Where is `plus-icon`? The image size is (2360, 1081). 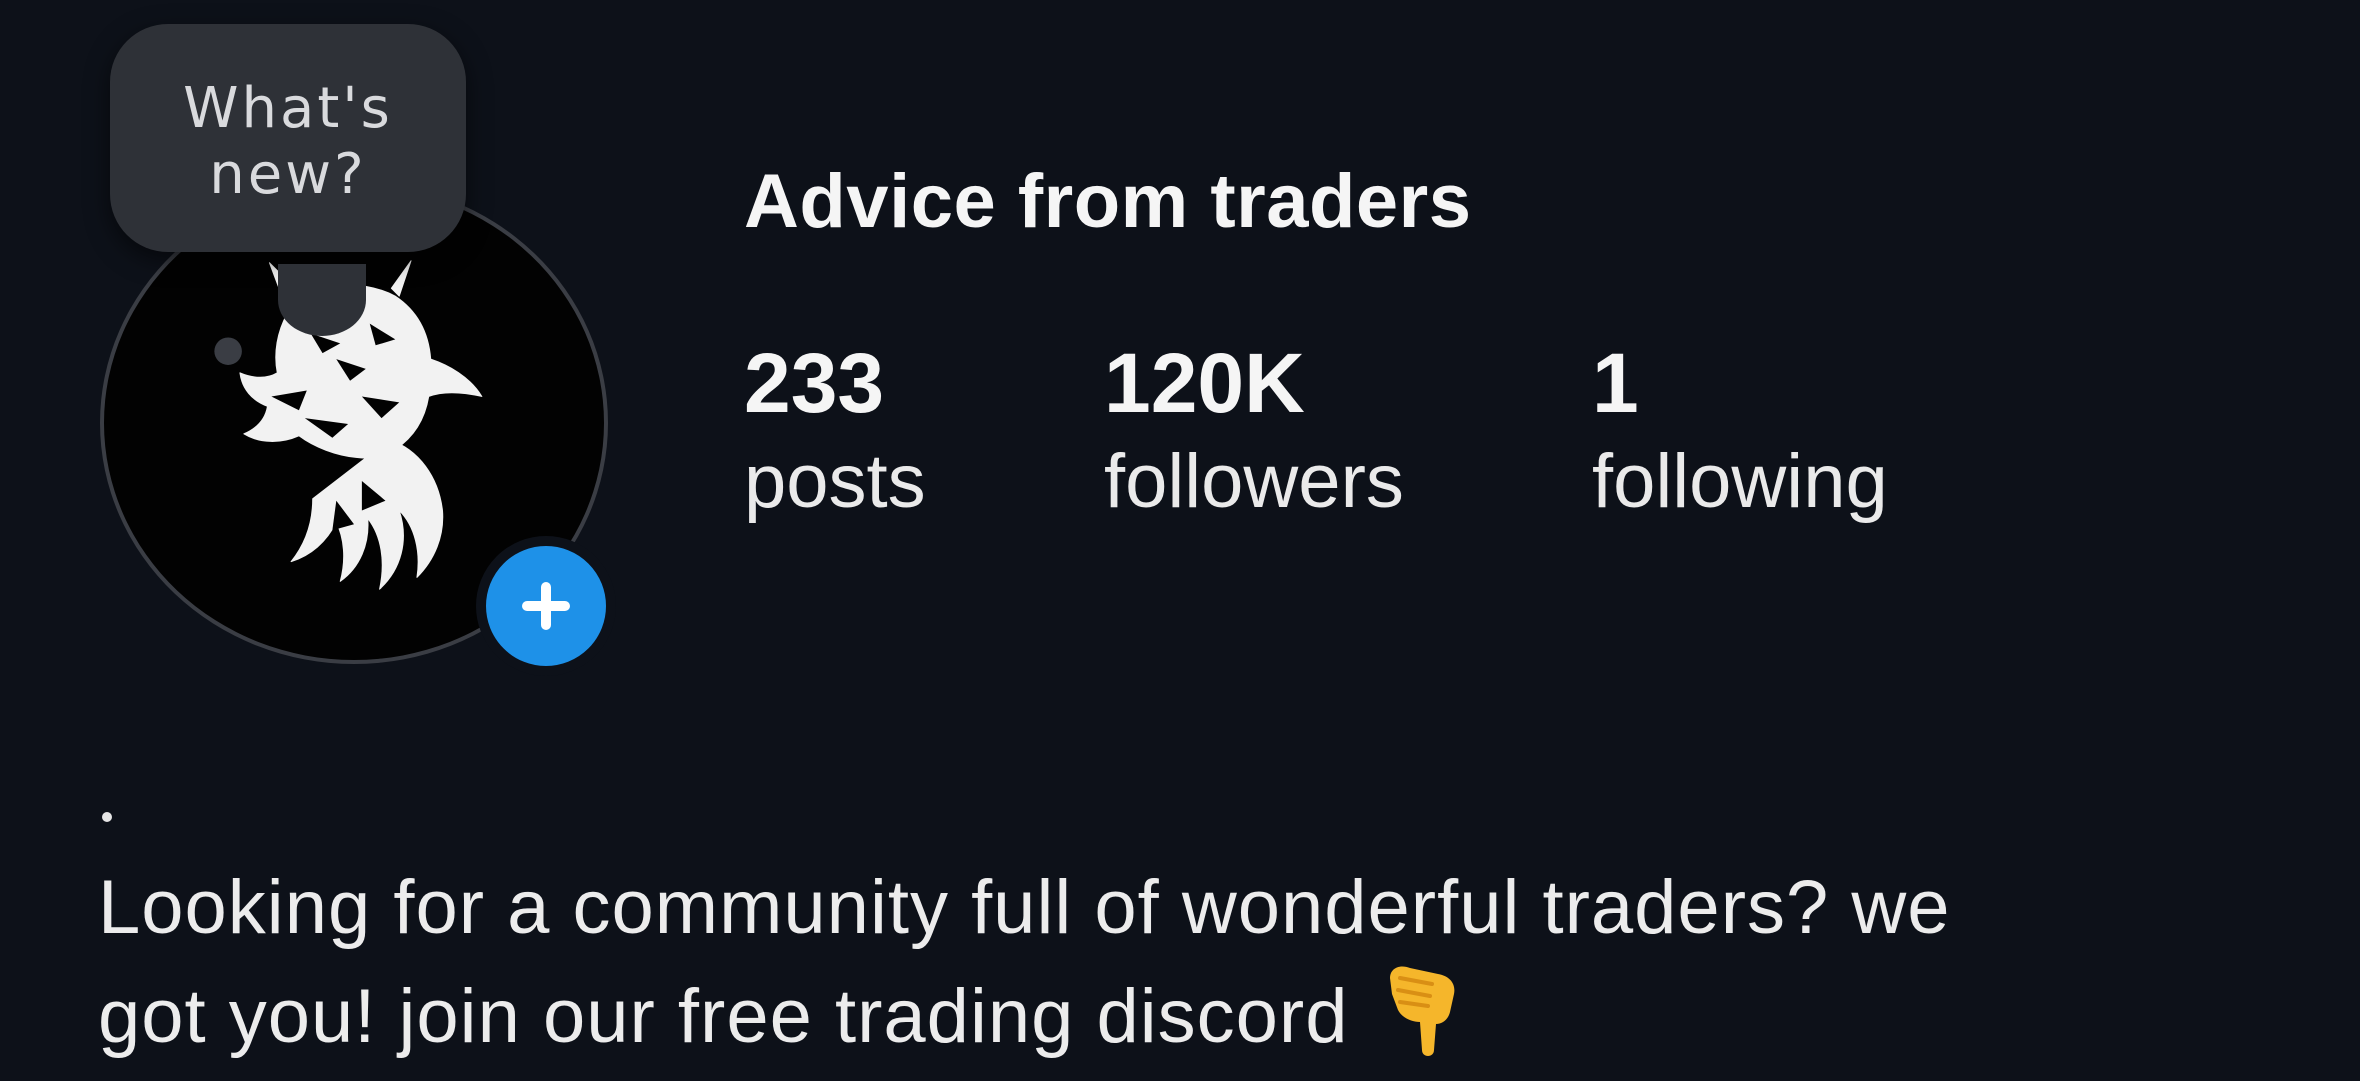 plus-icon is located at coordinates (546, 606).